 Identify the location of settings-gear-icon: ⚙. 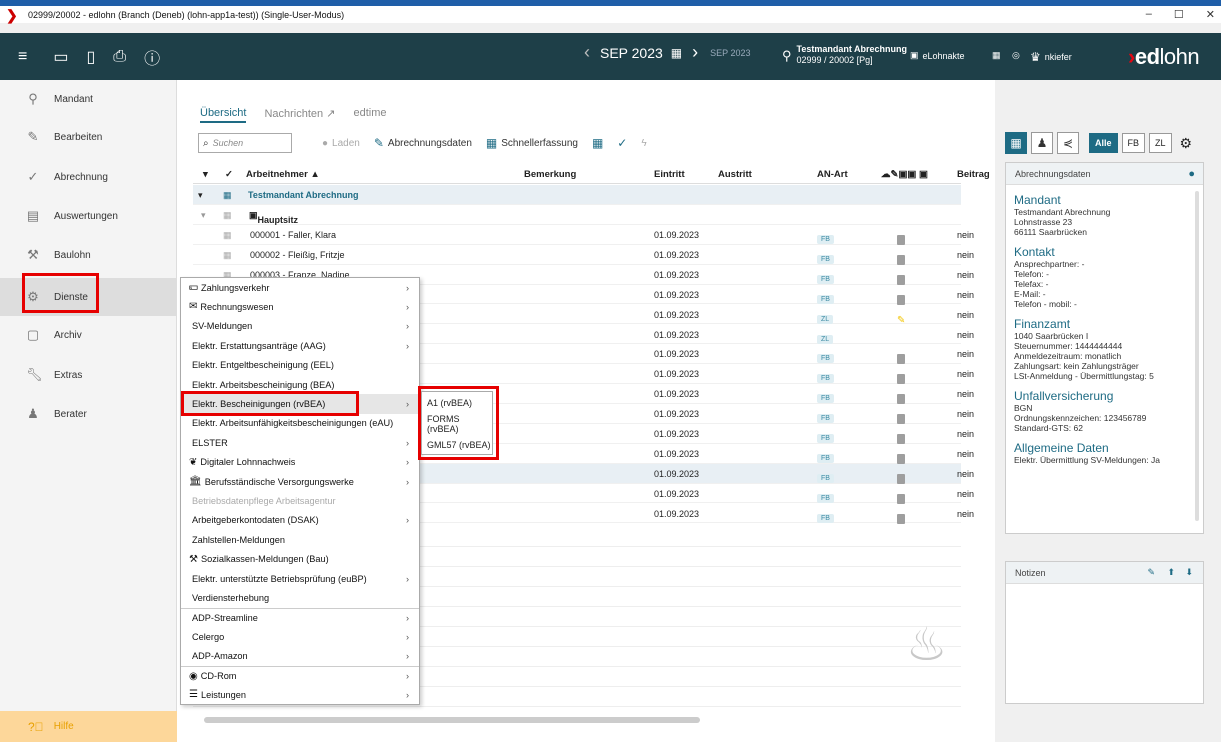
(1186, 143).